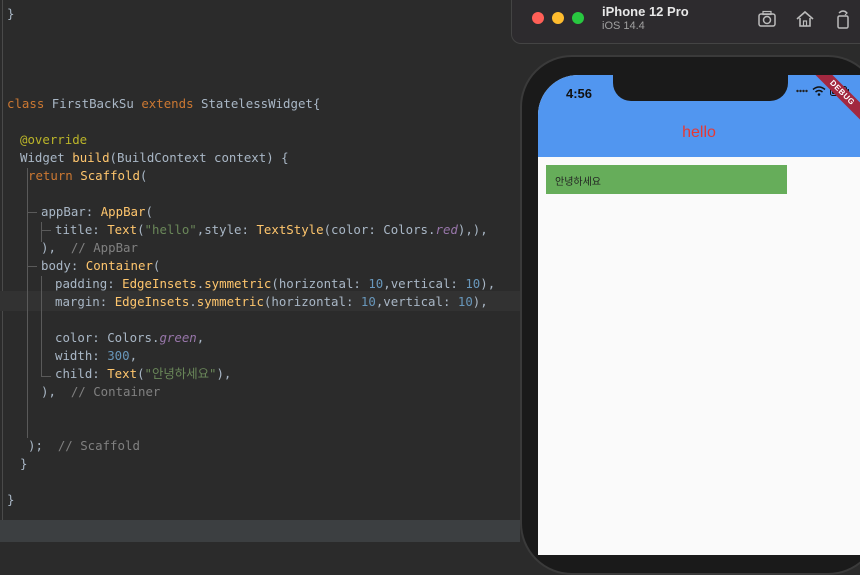  I want to click on simulator-titlebar: iPhone 12 Pro iOS 14.4, so click(685, 22).